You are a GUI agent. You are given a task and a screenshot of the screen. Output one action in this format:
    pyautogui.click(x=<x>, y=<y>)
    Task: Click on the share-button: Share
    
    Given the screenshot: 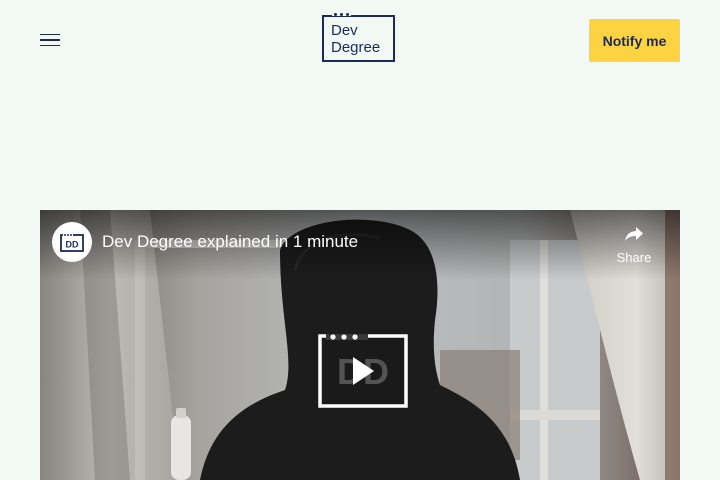 What is the action you would take?
    pyautogui.click(x=634, y=247)
    